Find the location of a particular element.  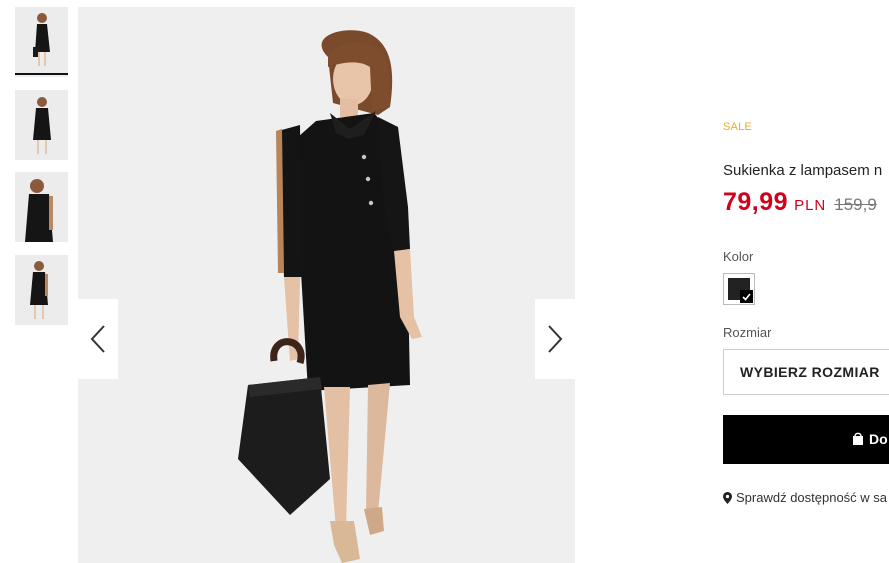

color-label: Kolor is located at coordinates (738, 256).